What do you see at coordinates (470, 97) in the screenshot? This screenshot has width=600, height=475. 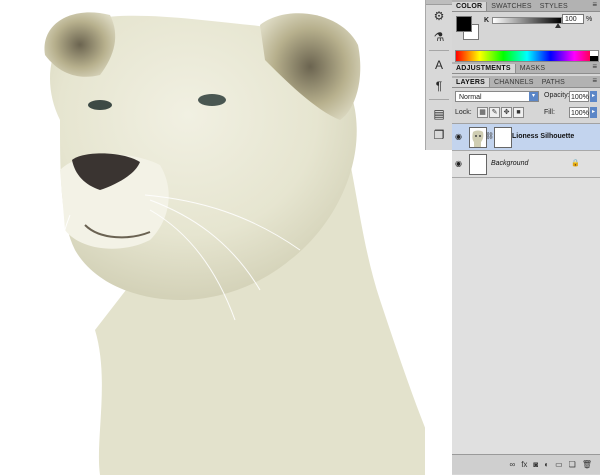 I see `blend-mode-value: Normal` at bounding box center [470, 97].